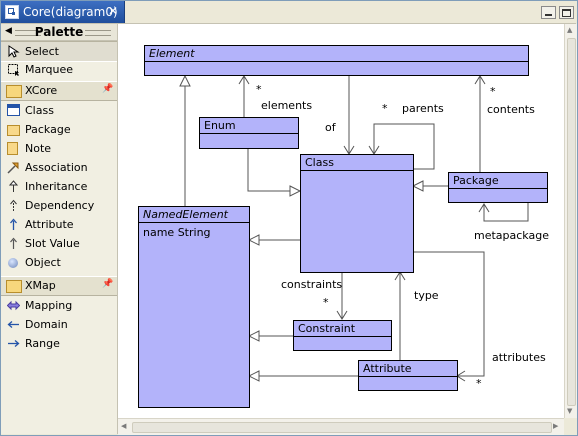  I want to click on scroll-corner, so click(570, 426).